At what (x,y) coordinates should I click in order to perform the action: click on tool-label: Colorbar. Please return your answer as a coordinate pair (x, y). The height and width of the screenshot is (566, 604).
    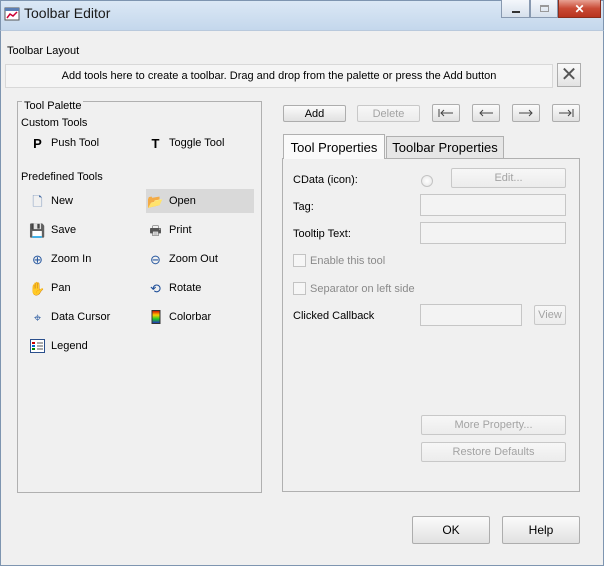
    Looking at the image, I should click on (190, 317).